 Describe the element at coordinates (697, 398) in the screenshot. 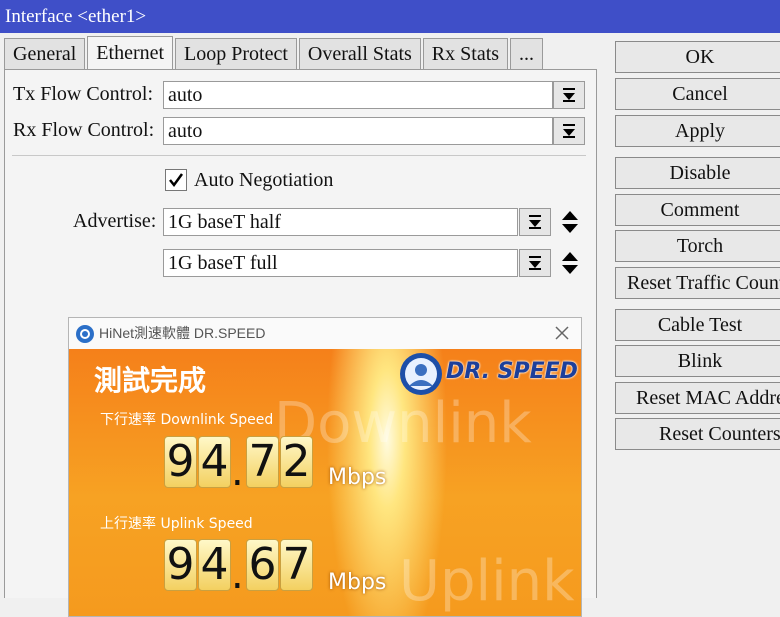

I see `reset-mac-address-button: Reset MAC Address` at that location.